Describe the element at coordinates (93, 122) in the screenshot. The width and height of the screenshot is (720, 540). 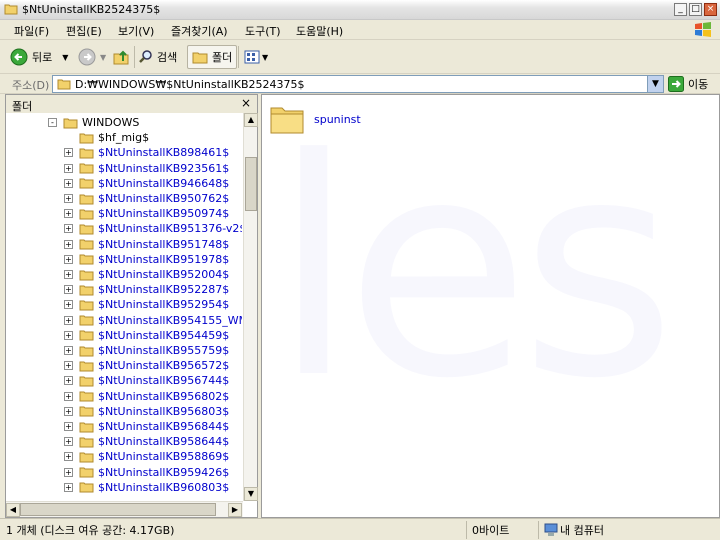
I see `tree-item: - WINDOWS` at that location.